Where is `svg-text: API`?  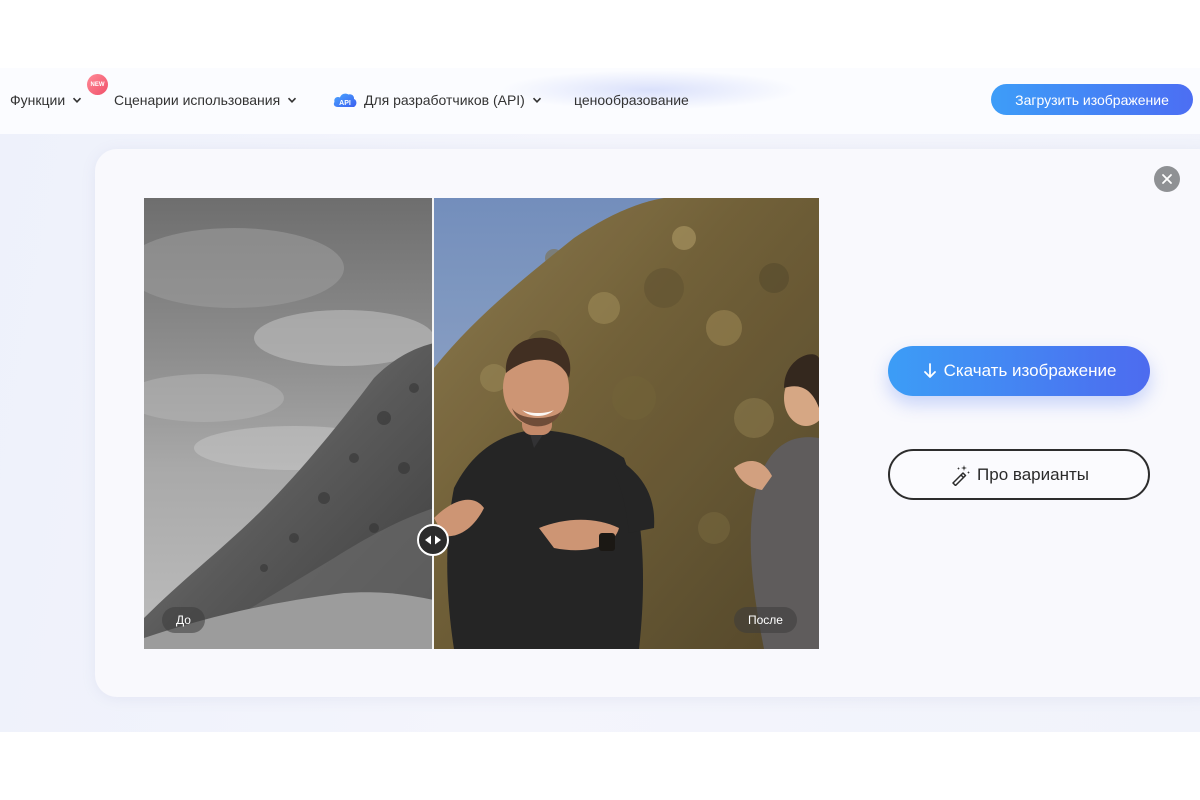 svg-text: API is located at coordinates (345, 103).